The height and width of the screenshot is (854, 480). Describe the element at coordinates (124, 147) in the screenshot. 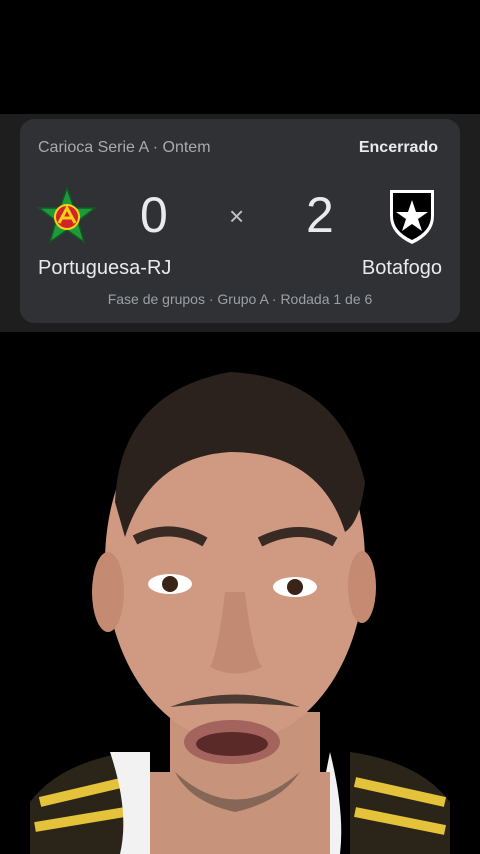

I see `league-info: Carioca Serie A · Ontem` at that location.